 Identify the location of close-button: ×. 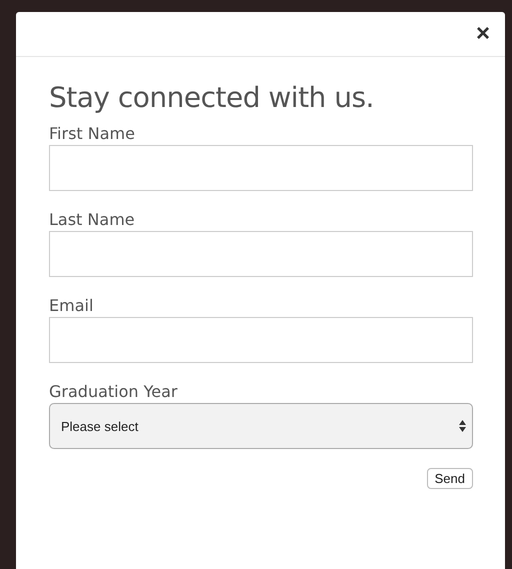
(483, 34).